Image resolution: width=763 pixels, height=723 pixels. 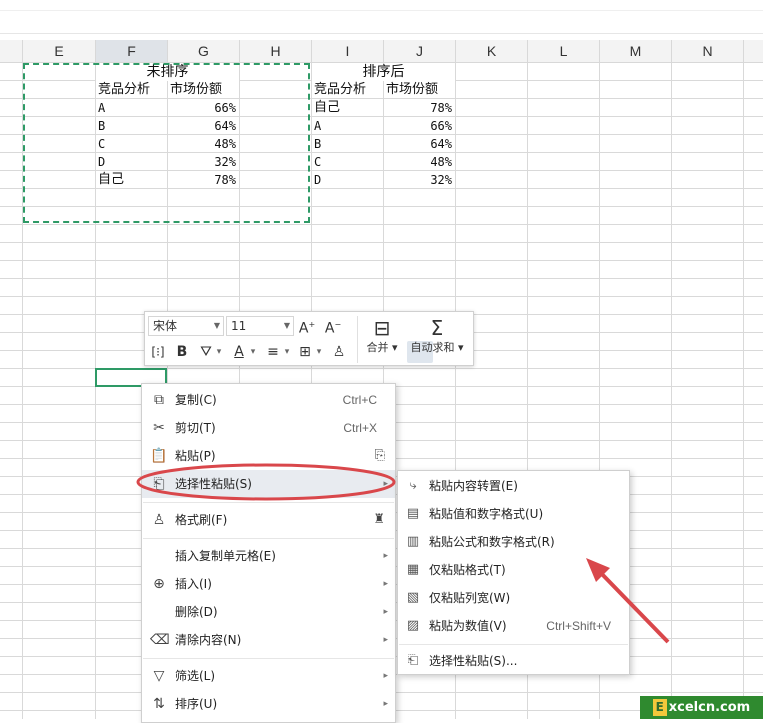 What do you see at coordinates (633, 606) in the screenshot?
I see `annotation-arrow-shaft` at bounding box center [633, 606].